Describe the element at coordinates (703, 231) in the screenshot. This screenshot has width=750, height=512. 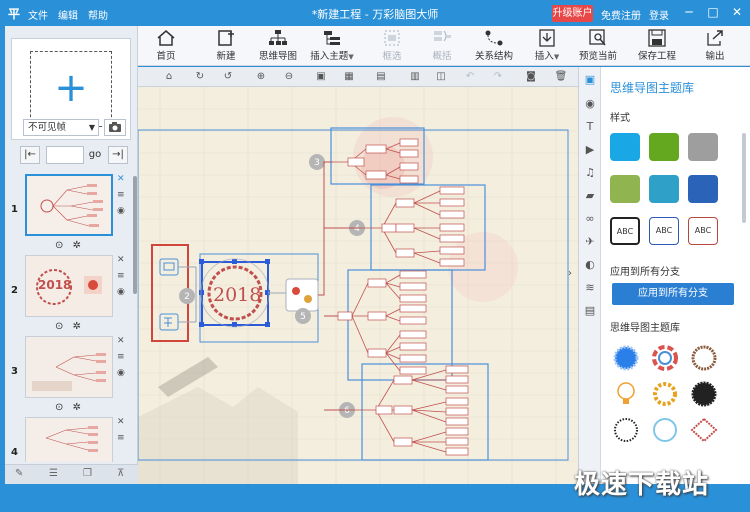
I see `style-abc-red: ABC` at that location.